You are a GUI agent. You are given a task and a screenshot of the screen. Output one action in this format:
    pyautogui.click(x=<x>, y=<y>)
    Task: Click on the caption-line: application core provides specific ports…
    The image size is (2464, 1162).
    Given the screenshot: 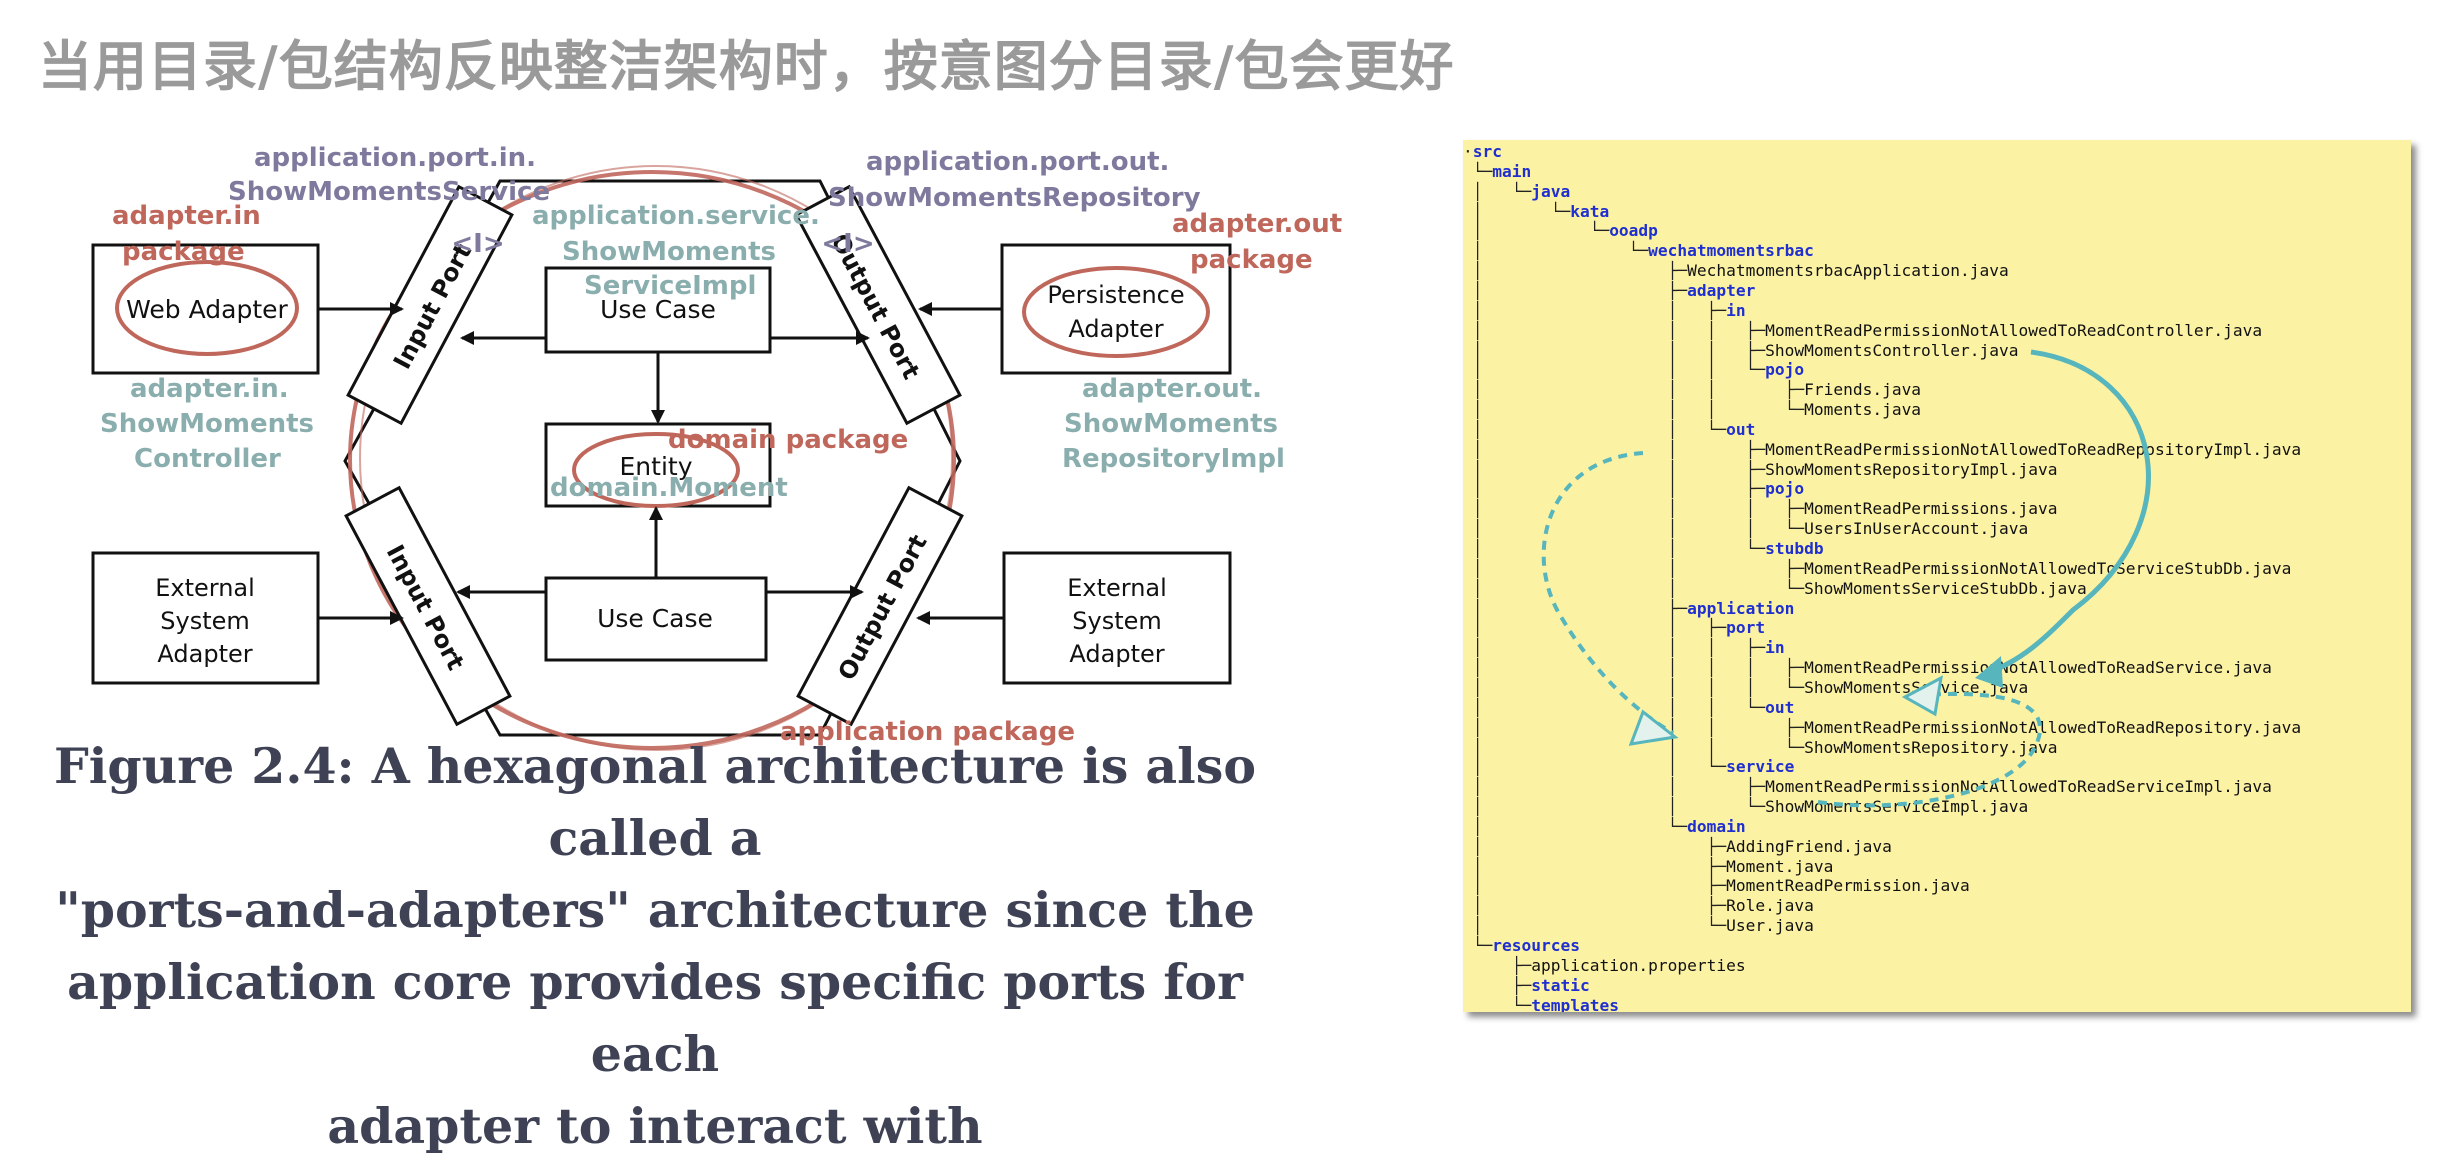 What is the action you would take?
    pyautogui.click(x=655, y=1018)
    